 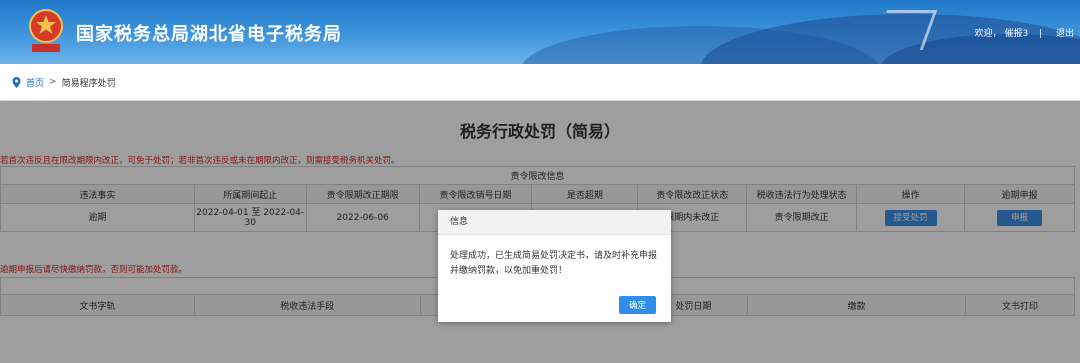 What do you see at coordinates (540, 82) in the screenshot?
I see `breadcrumb: 首页 > 简易程序处罚` at bounding box center [540, 82].